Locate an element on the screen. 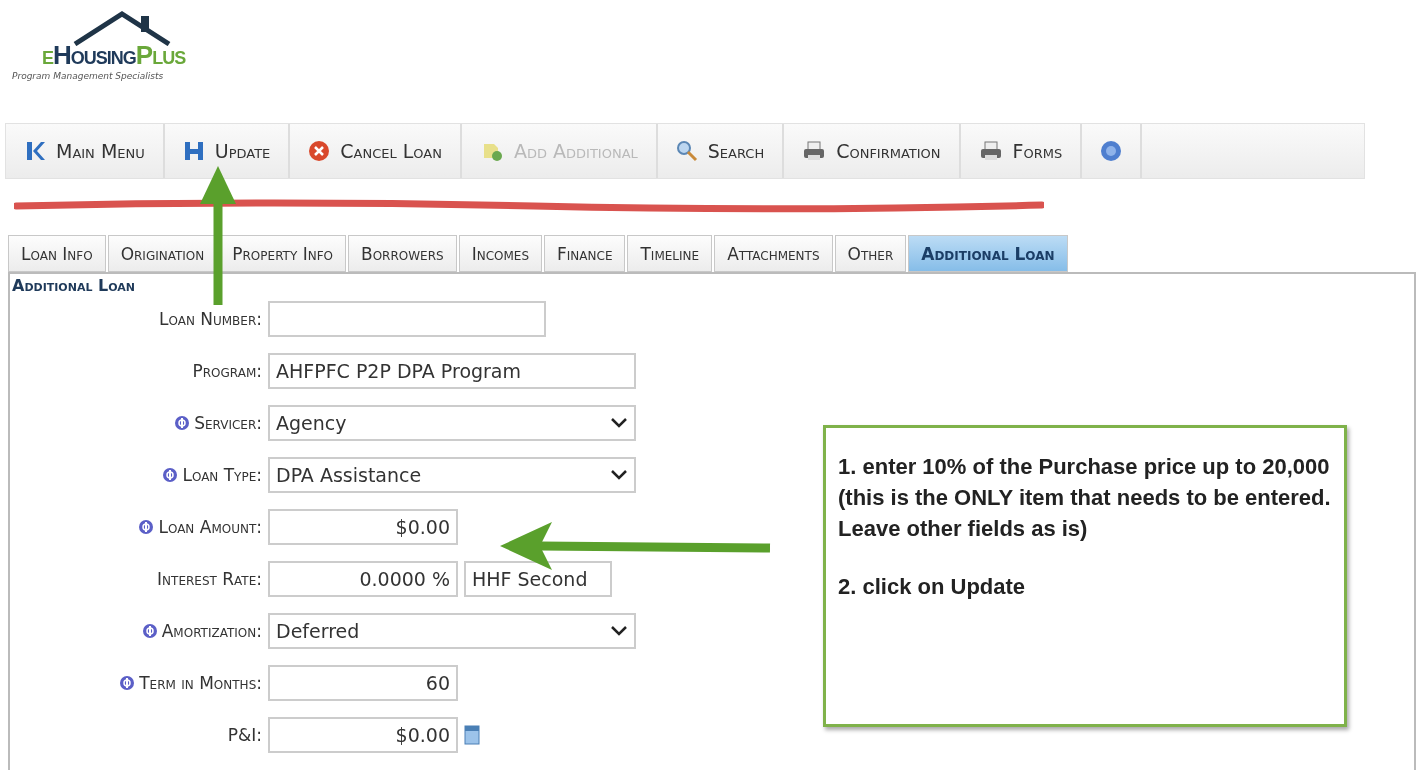 This screenshot has height=770, width=1424. tab: Attachments is located at coordinates (773, 253).